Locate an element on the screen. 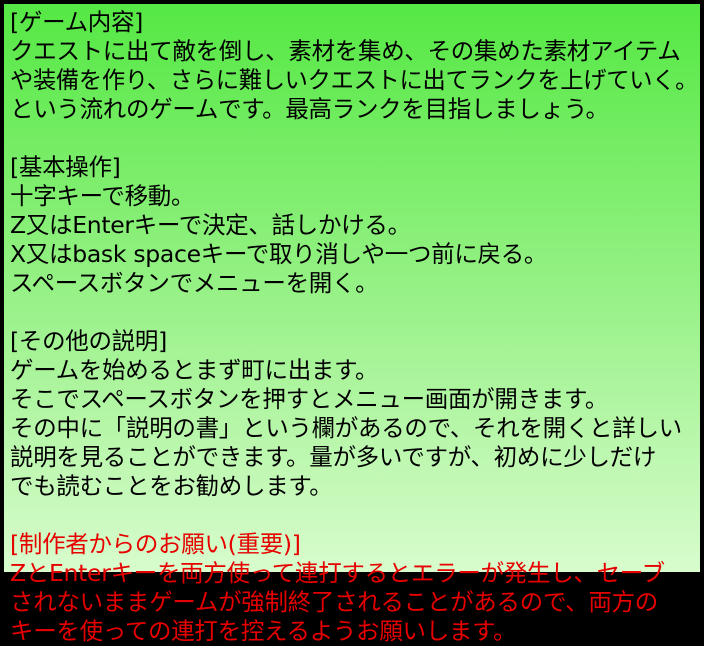 The height and width of the screenshot is (646, 704). section-heading-developer-request: [制作者からのお願い(重要)] is located at coordinates (155, 544).